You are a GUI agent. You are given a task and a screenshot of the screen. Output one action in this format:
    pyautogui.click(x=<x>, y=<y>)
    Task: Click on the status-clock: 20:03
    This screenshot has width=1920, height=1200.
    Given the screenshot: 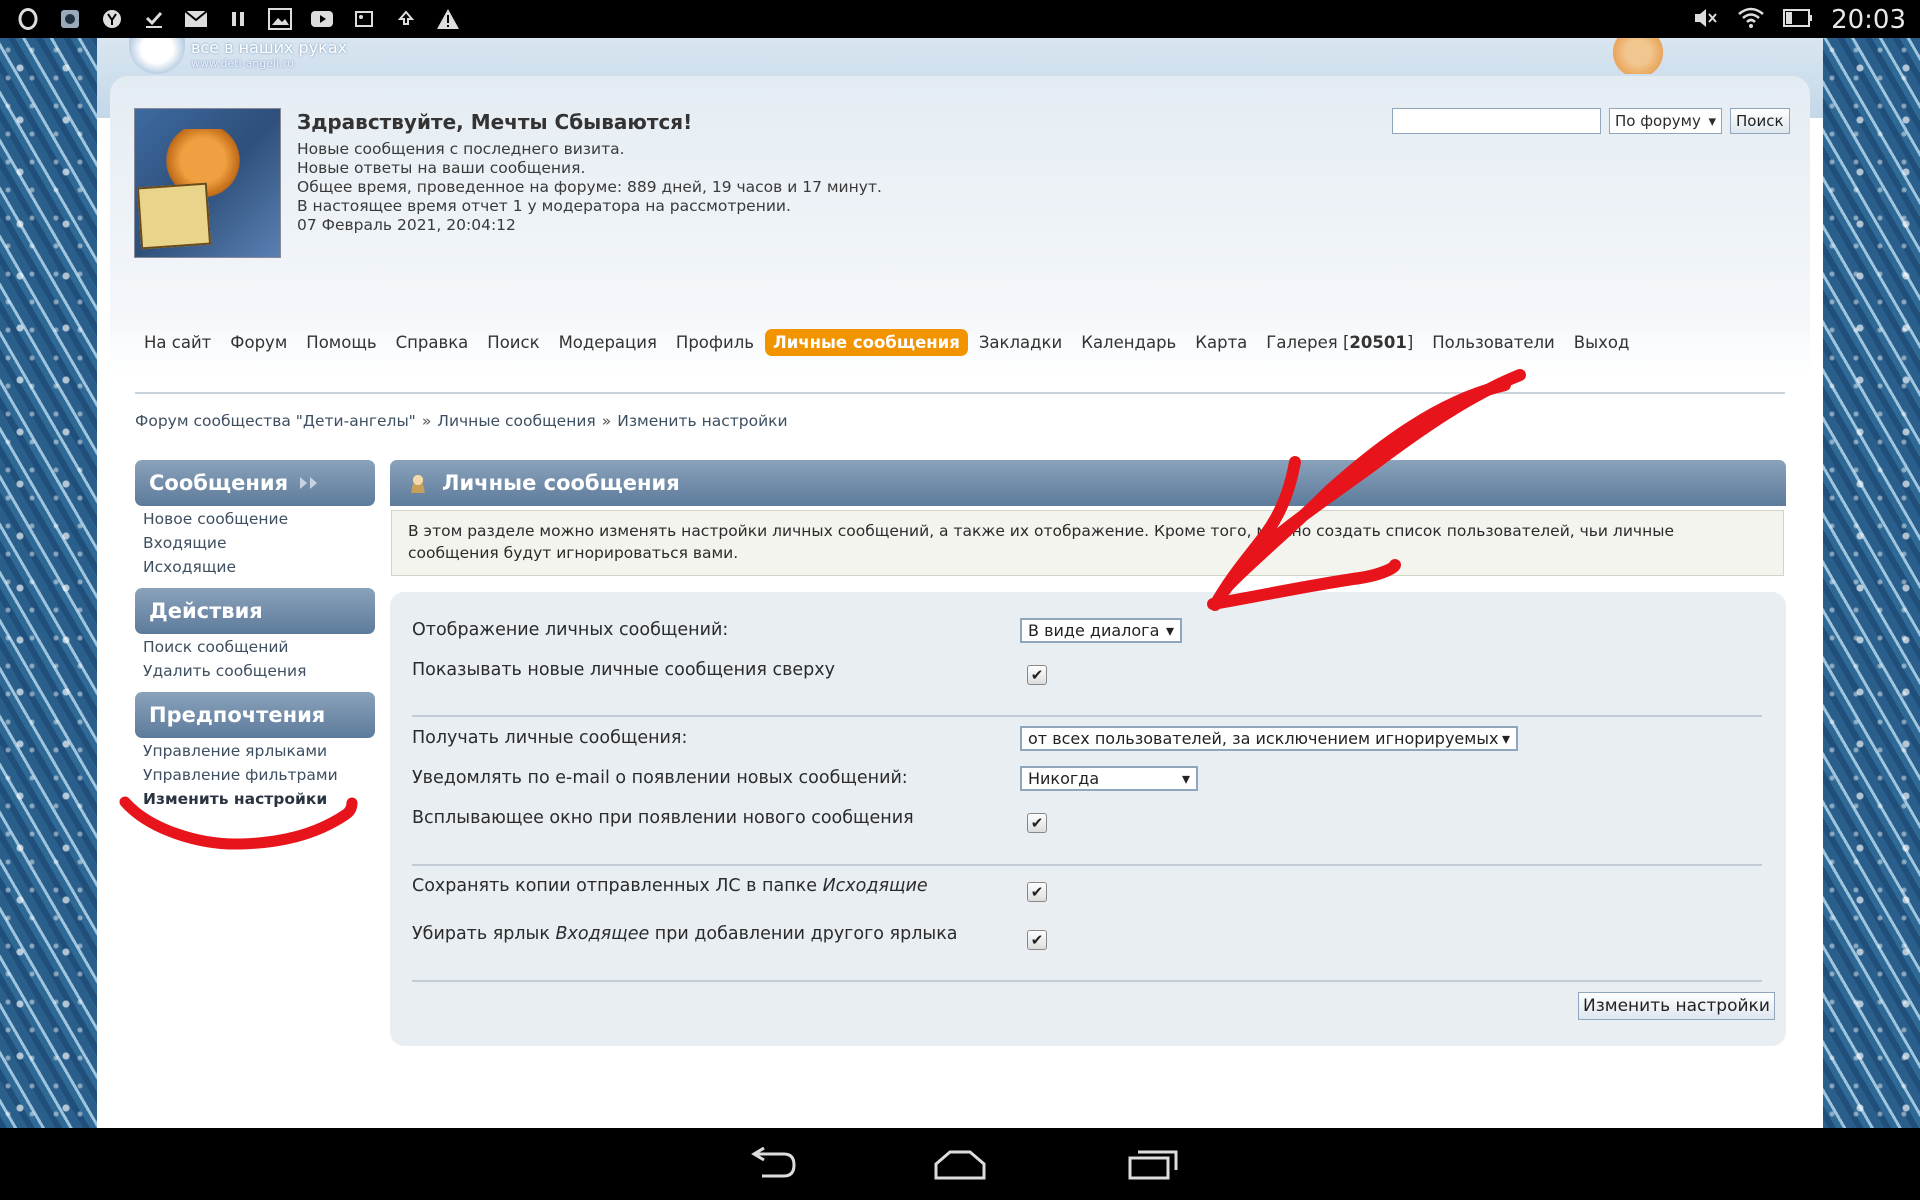 What is the action you would take?
    pyautogui.click(x=1868, y=20)
    